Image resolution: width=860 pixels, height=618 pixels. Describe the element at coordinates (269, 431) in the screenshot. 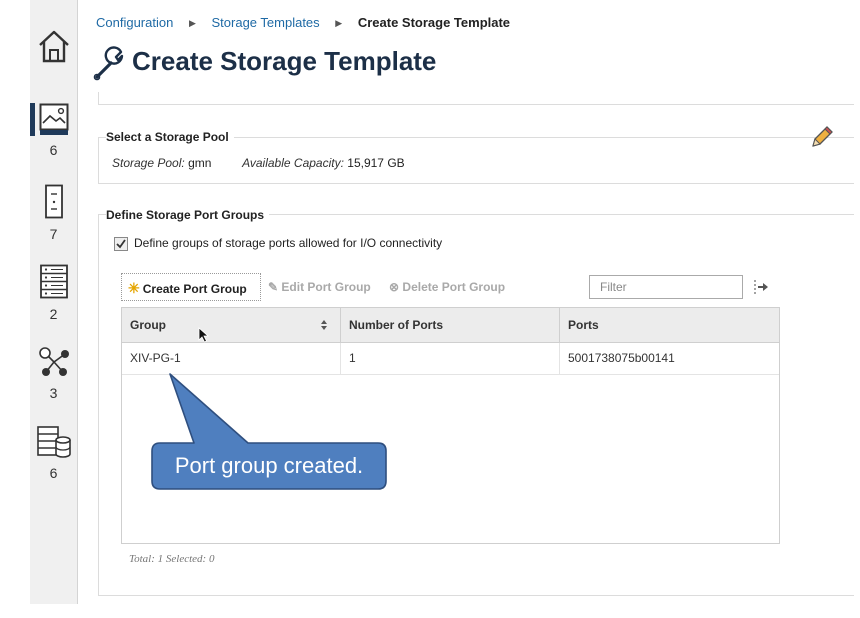

I see `callout-bubble` at that location.